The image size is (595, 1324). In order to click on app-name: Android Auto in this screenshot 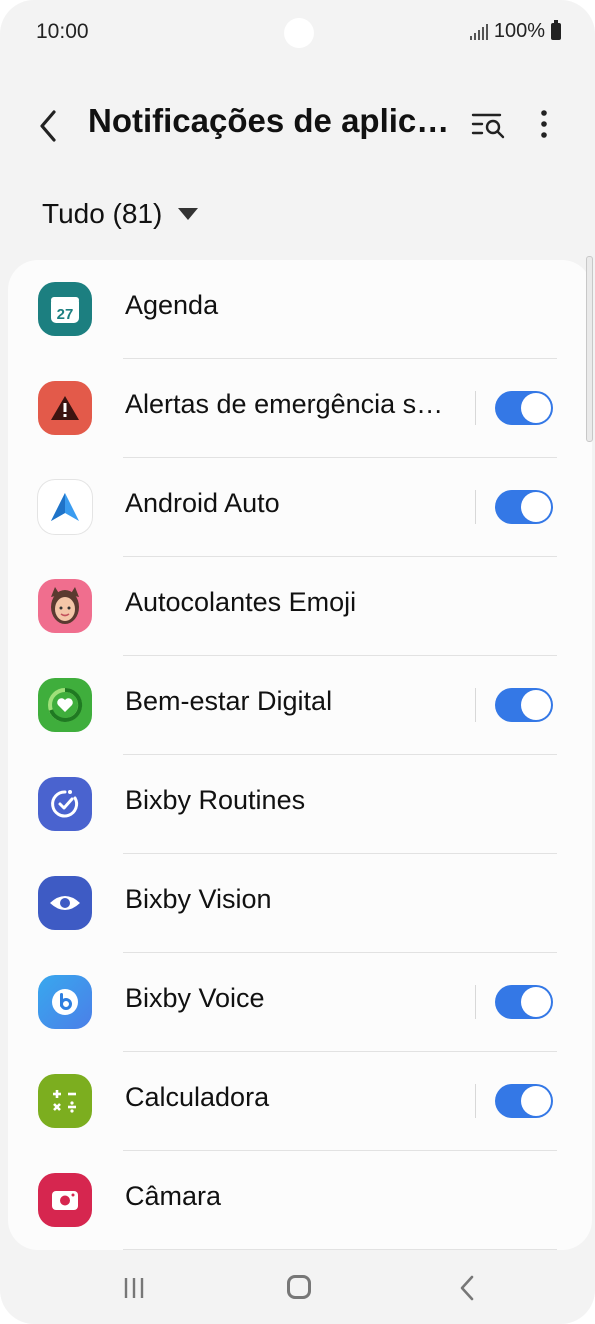, I will do `click(202, 503)`.